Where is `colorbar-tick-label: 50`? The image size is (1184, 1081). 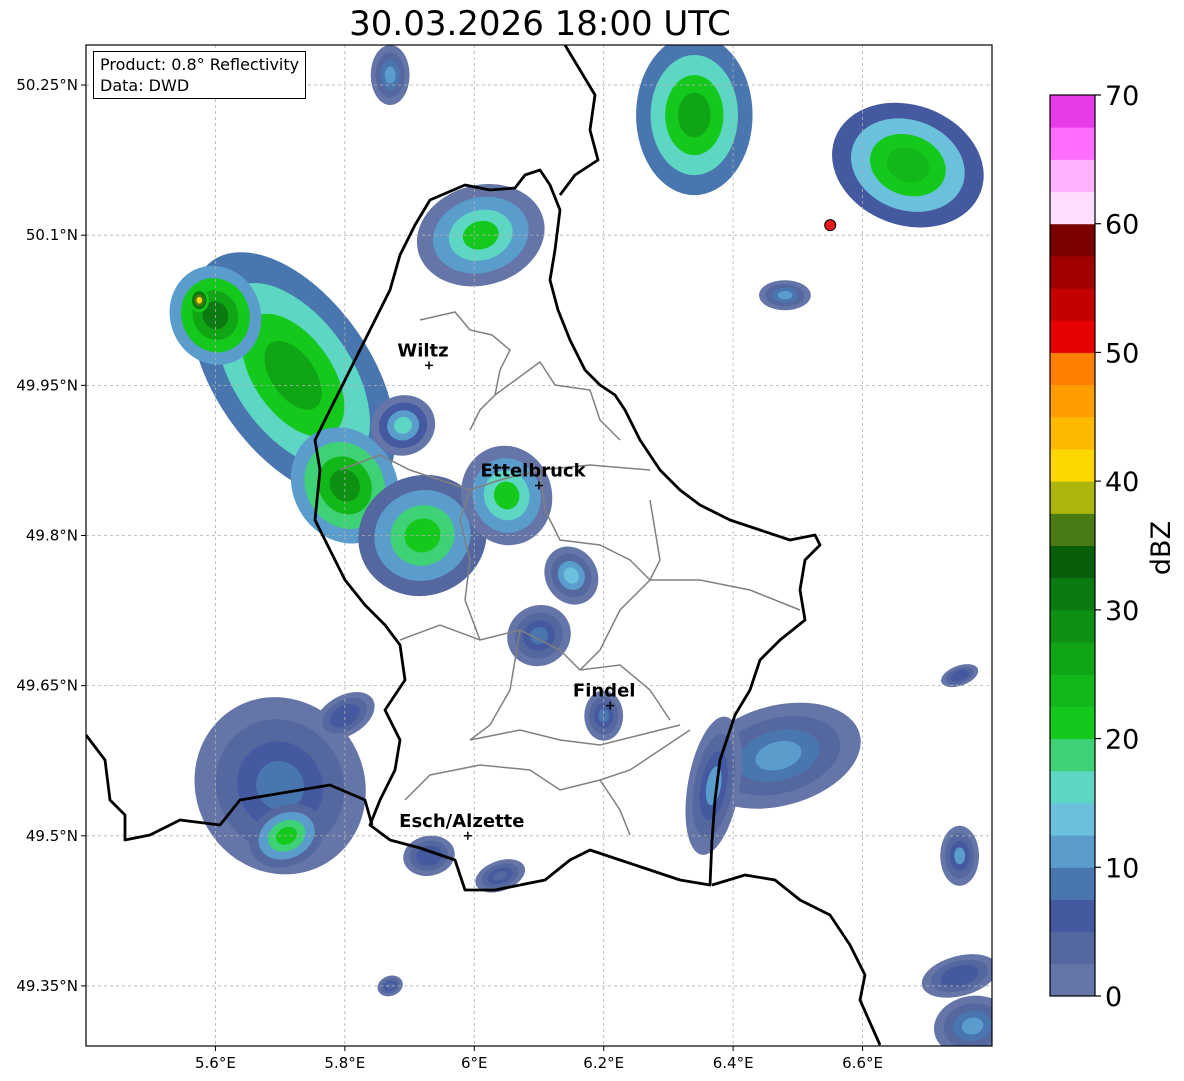
colorbar-tick-label: 50 is located at coordinates (1122, 353).